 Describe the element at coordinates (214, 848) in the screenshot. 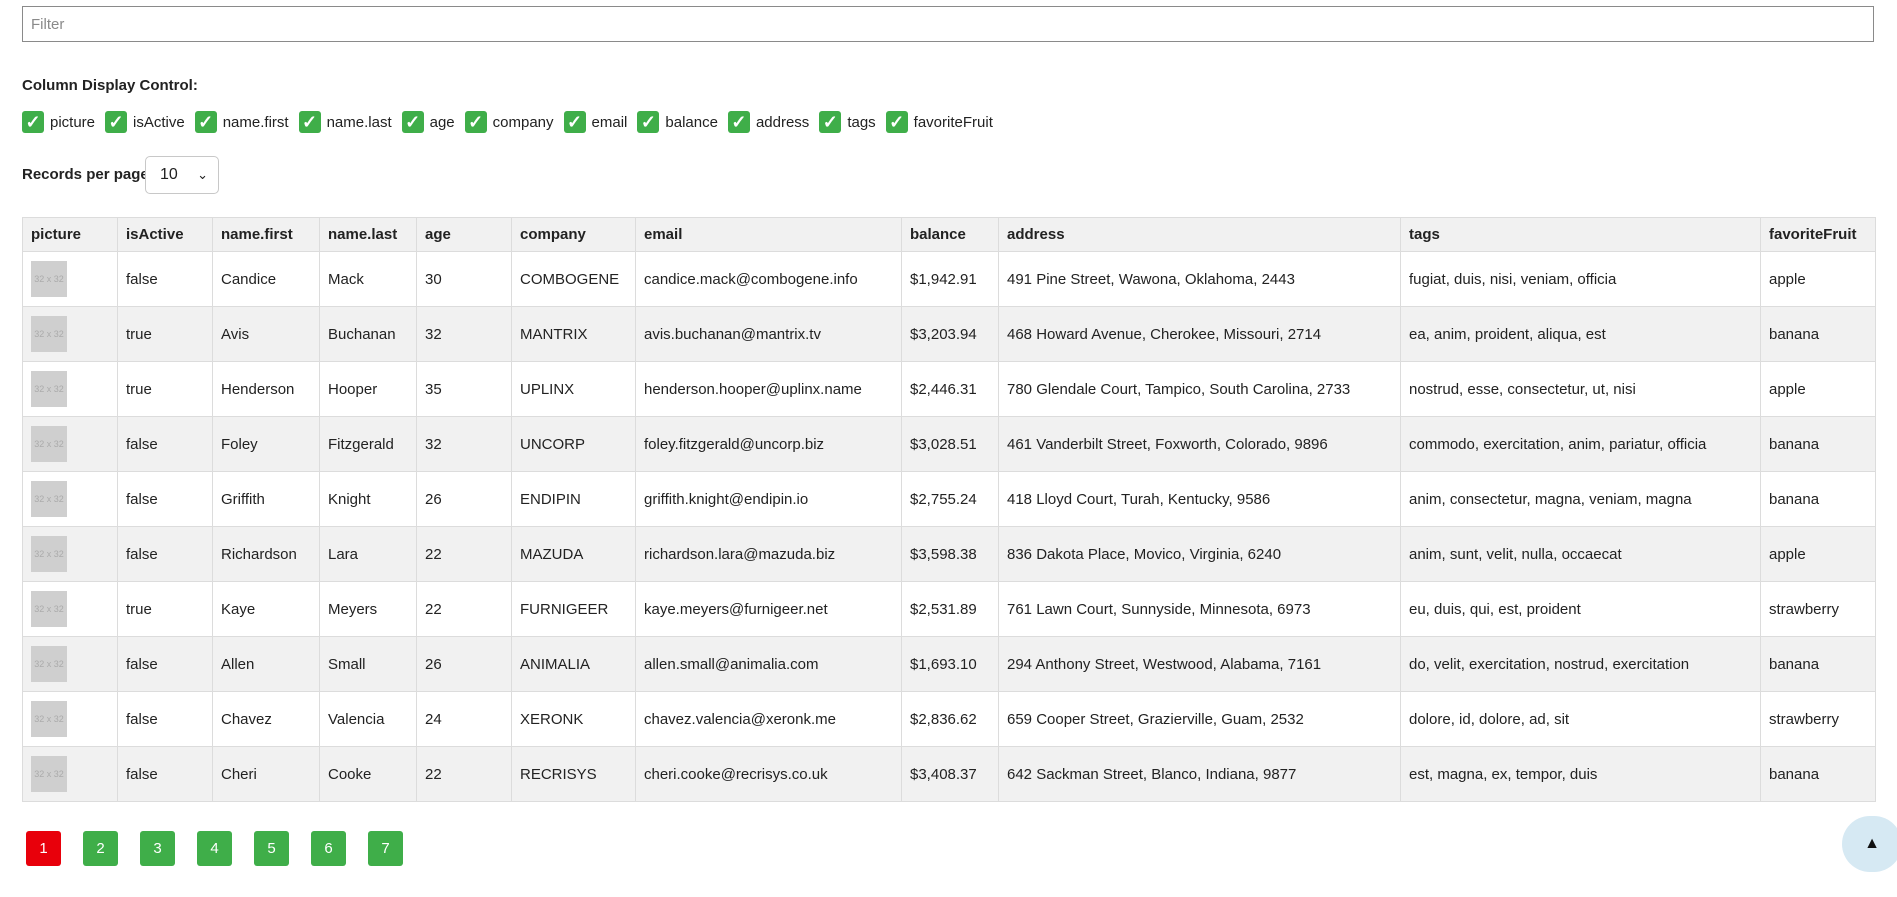

I see `page-button-4: 4` at that location.